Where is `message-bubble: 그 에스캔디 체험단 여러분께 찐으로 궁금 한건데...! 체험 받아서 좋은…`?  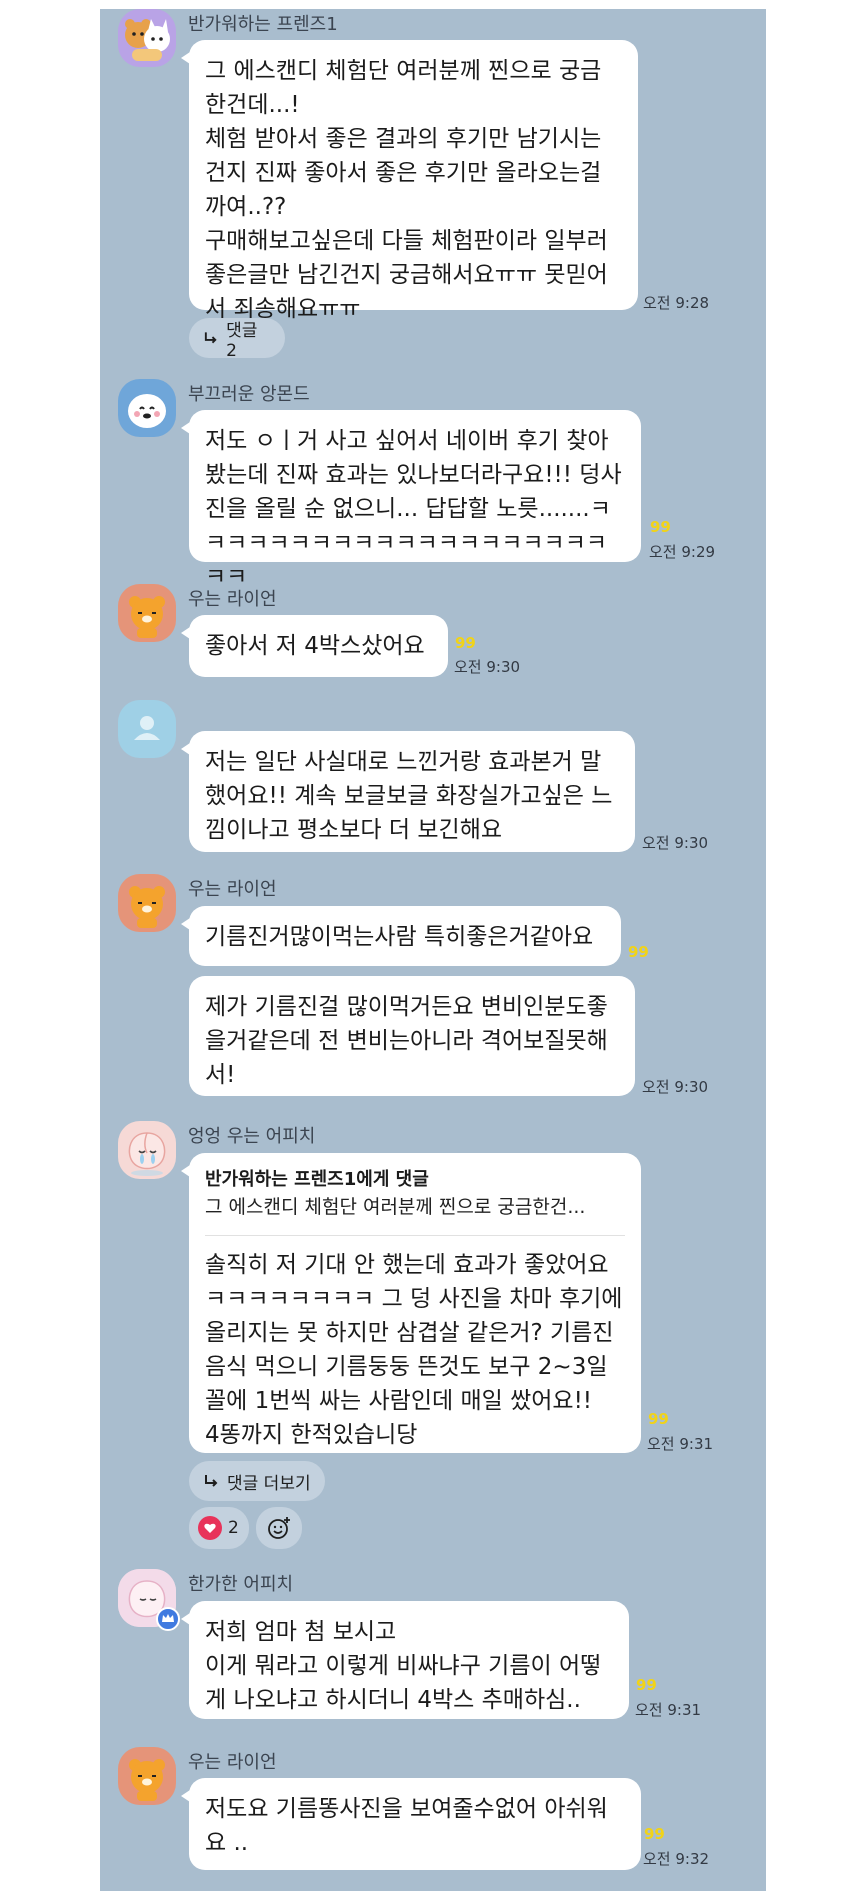 message-bubble: 그 에스캔디 체험단 여러분께 찐으로 궁금 한건데...! 체험 받아서 좋은… is located at coordinates (409, 181).